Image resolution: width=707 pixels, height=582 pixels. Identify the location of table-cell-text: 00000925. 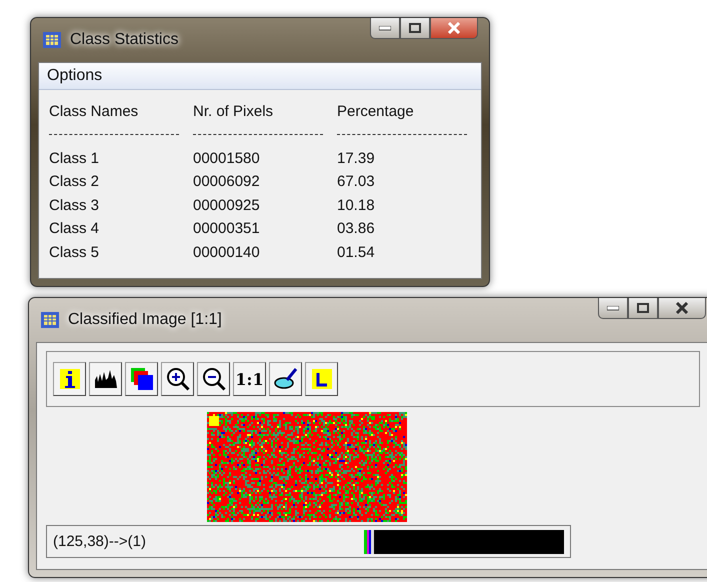
(227, 206).